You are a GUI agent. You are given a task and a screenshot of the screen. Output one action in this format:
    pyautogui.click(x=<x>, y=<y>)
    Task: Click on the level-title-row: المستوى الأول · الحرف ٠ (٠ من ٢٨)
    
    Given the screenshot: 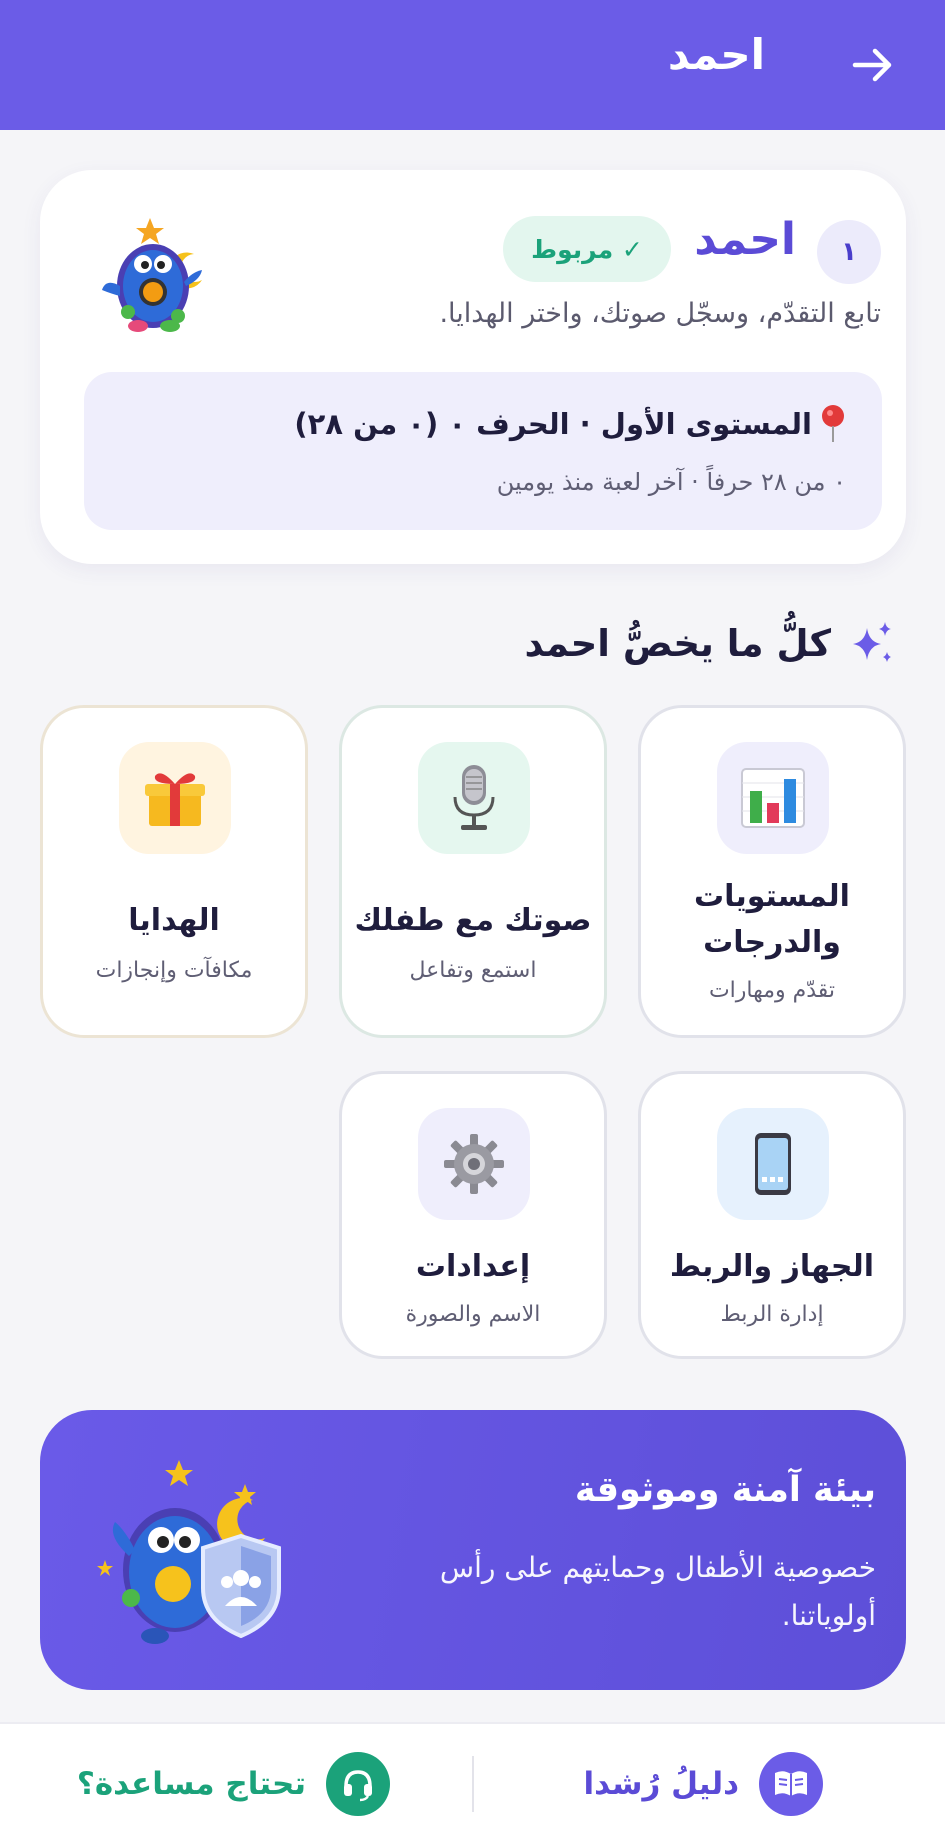 What is the action you would take?
    pyautogui.click(x=570, y=424)
    